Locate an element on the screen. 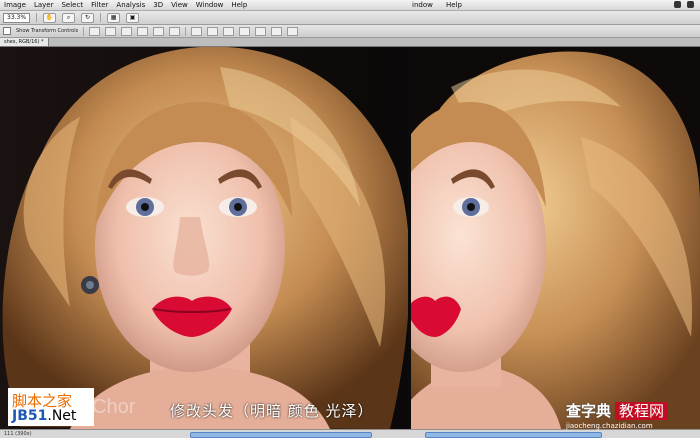 Image resolution: width=700 pixels, height=438 pixels. distribute-left-icon is located at coordinates (245, 31).